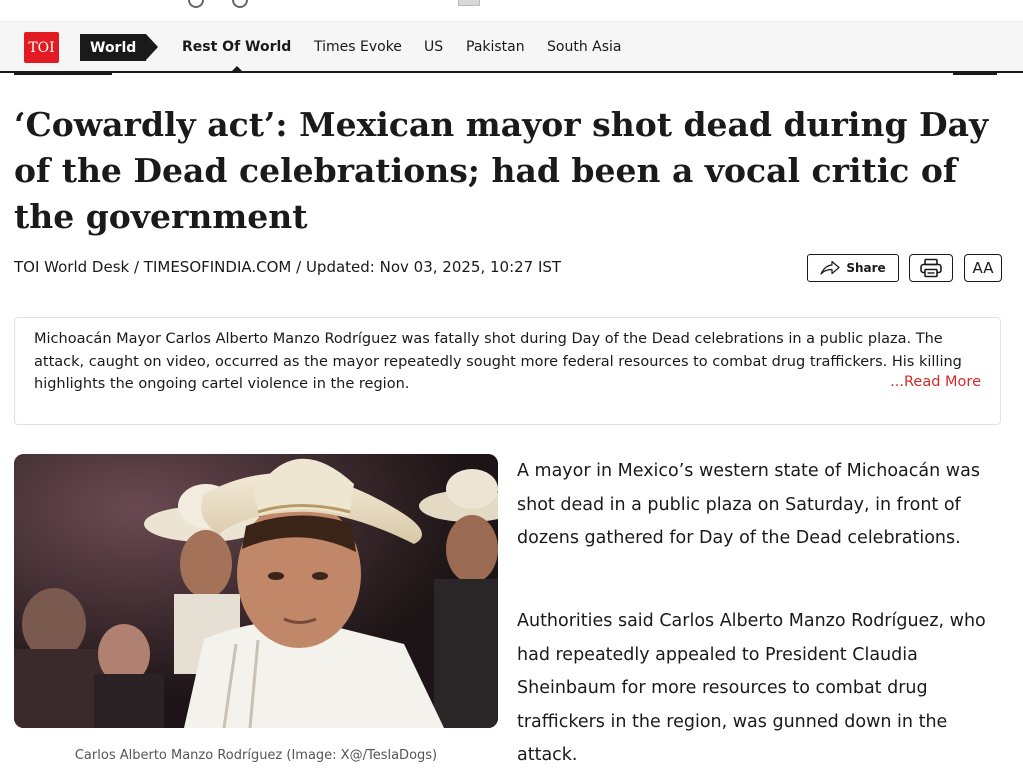 This screenshot has width=1023, height=784. What do you see at coordinates (469, 3) in the screenshot?
I see `thumbnail-icon` at bounding box center [469, 3].